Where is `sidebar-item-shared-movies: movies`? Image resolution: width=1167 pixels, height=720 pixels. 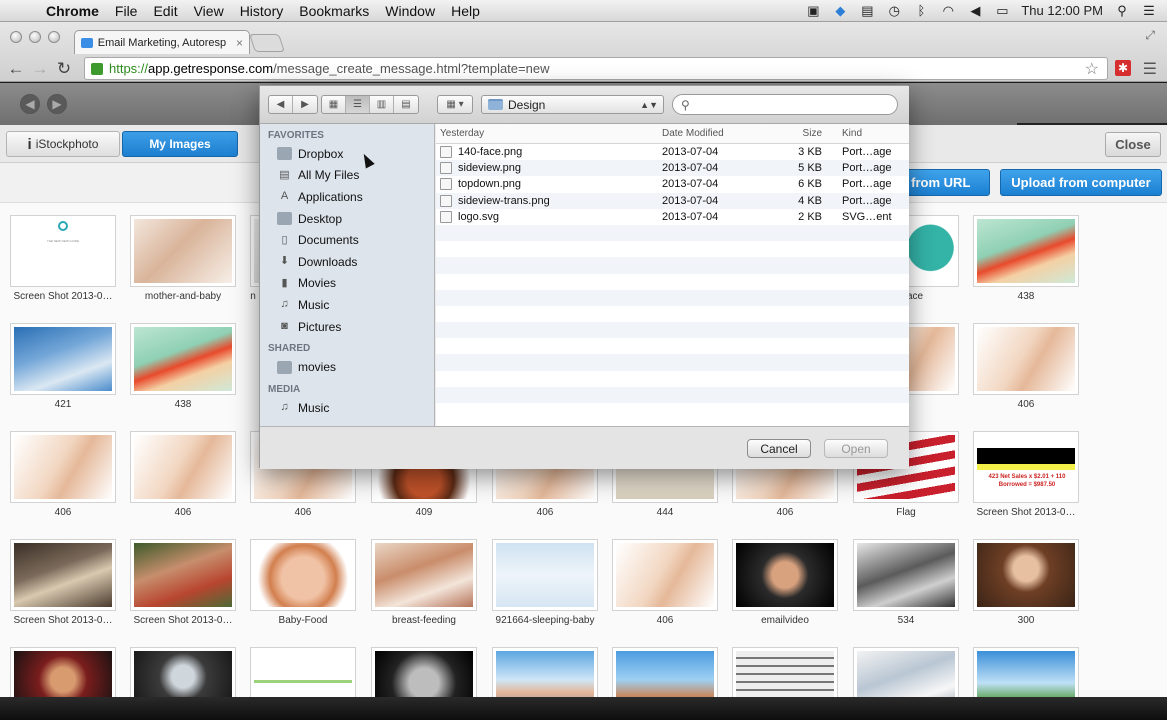
sidebar-item-shared-movies: movies is located at coordinates (347, 367).